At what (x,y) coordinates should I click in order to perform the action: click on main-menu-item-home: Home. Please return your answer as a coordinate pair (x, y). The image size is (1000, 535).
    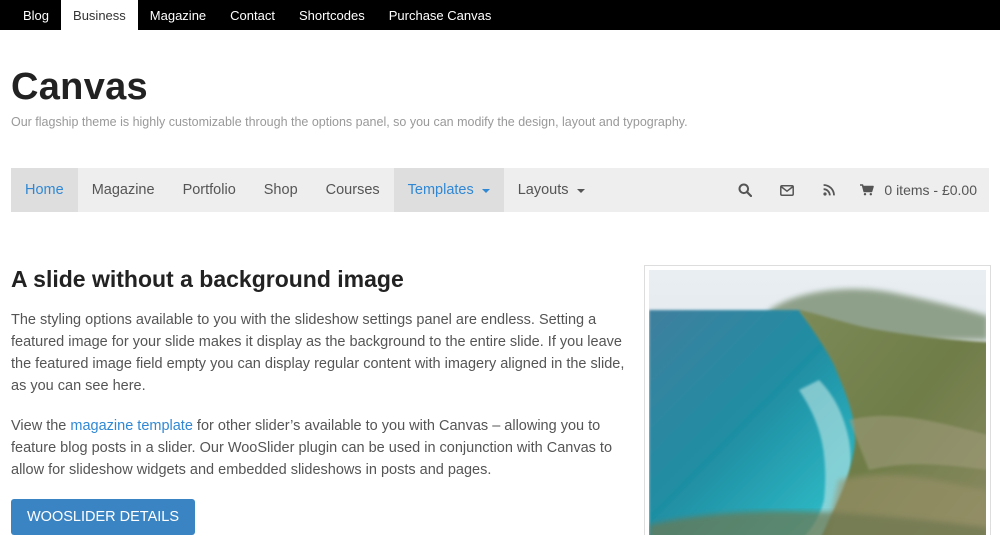
    Looking at the image, I should click on (44, 190).